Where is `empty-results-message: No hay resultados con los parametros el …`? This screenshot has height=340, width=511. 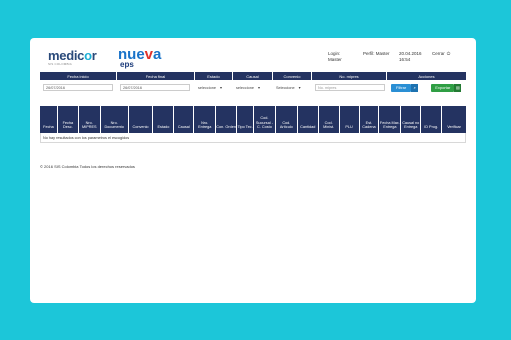 empty-results-message: No hay resultados con los parametros el … is located at coordinates (253, 138).